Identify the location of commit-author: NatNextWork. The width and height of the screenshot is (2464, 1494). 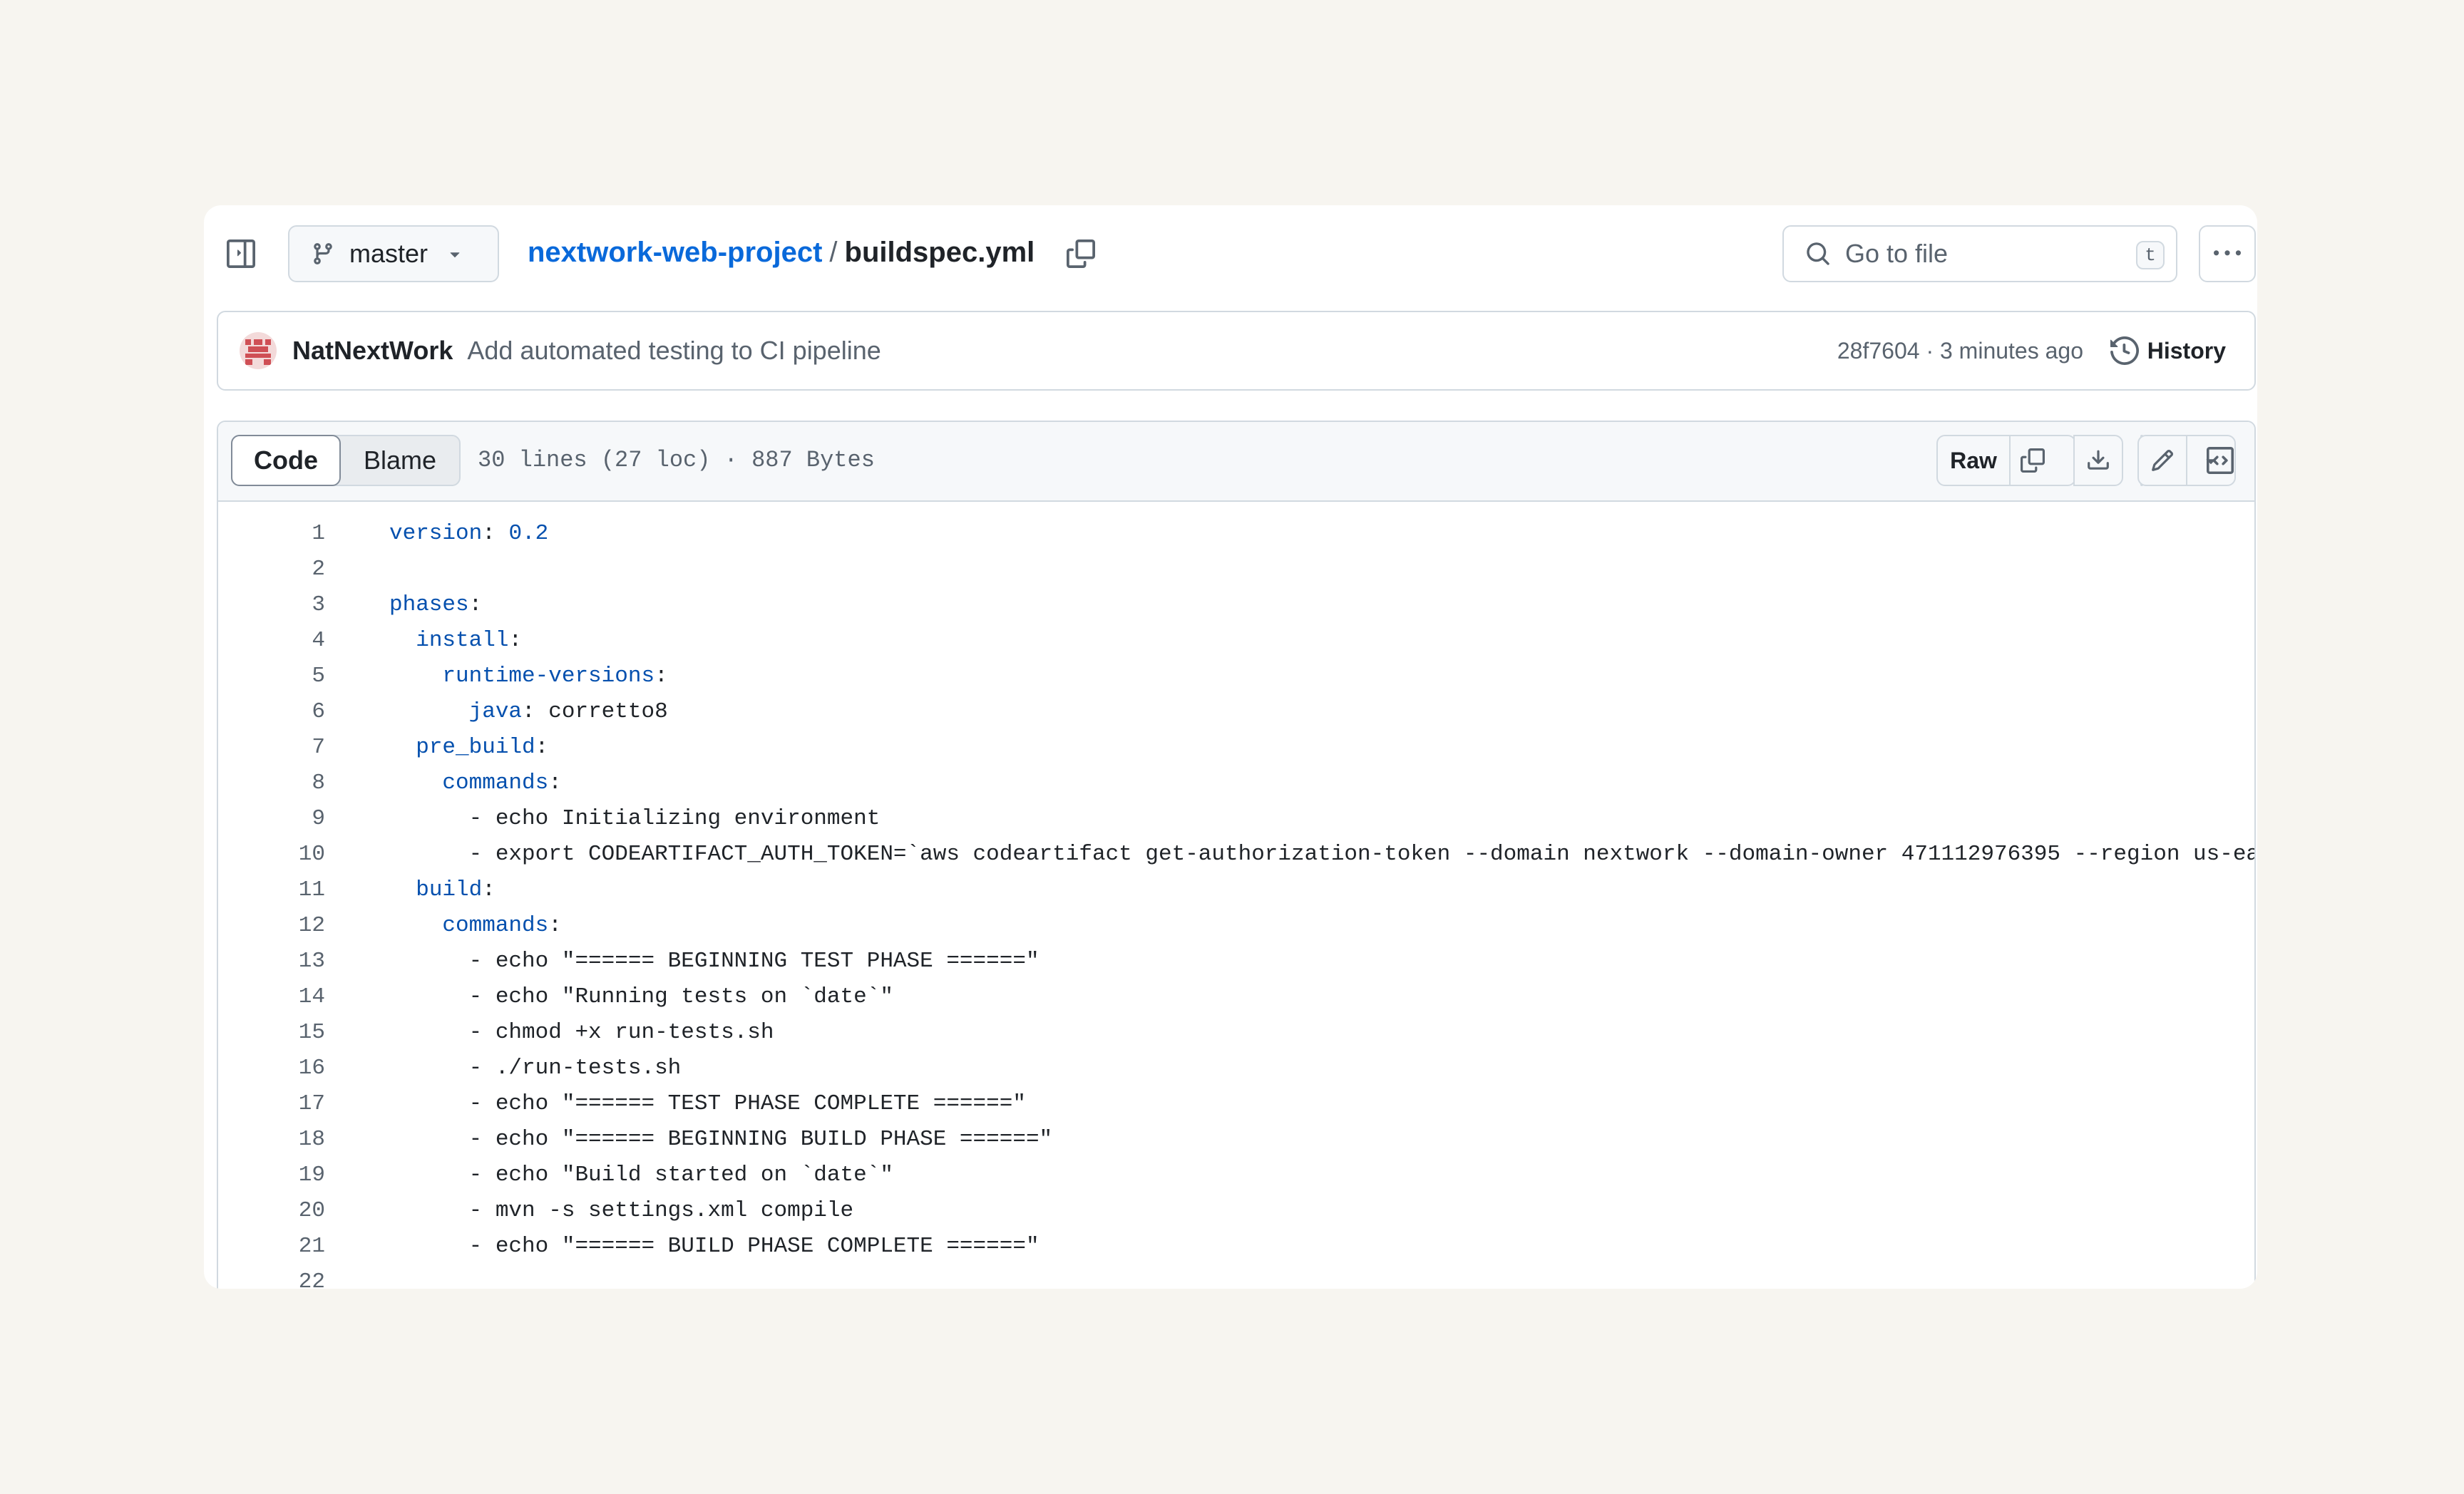
(372, 351).